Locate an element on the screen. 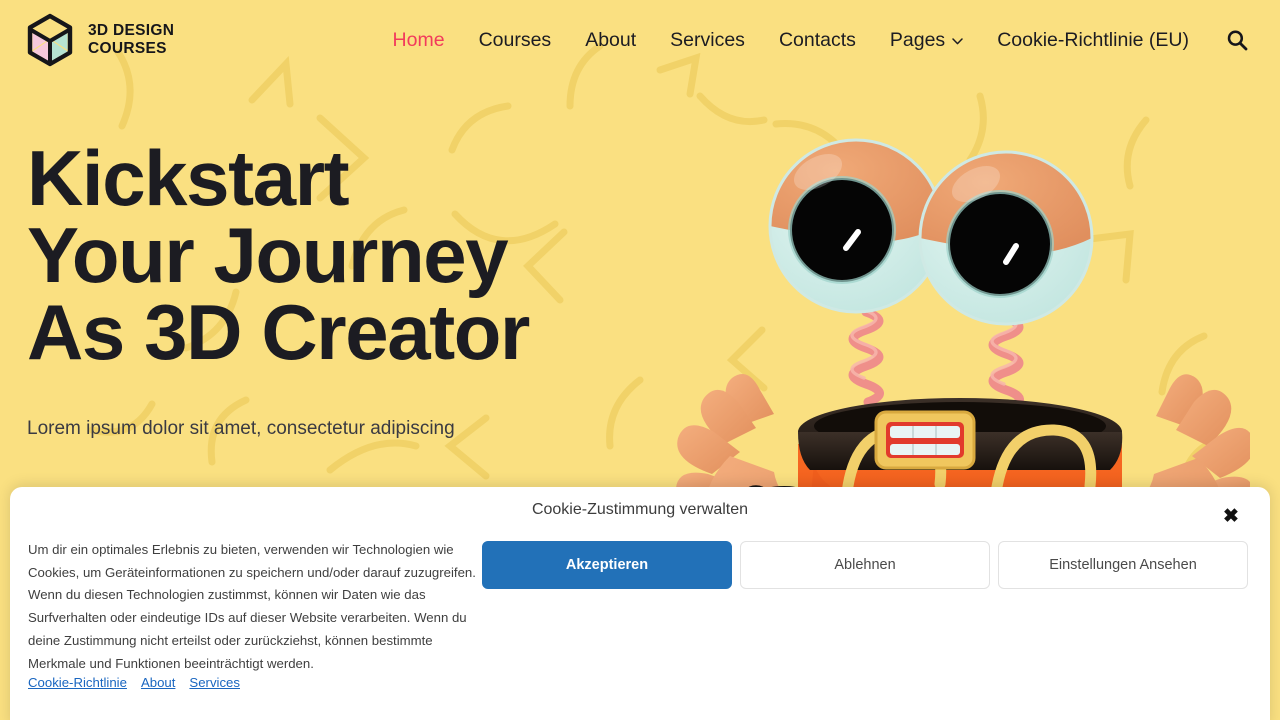 The height and width of the screenshot is (720, 1280). deny-cookies-button: Ablehnen is located at coordinates (865, 565).